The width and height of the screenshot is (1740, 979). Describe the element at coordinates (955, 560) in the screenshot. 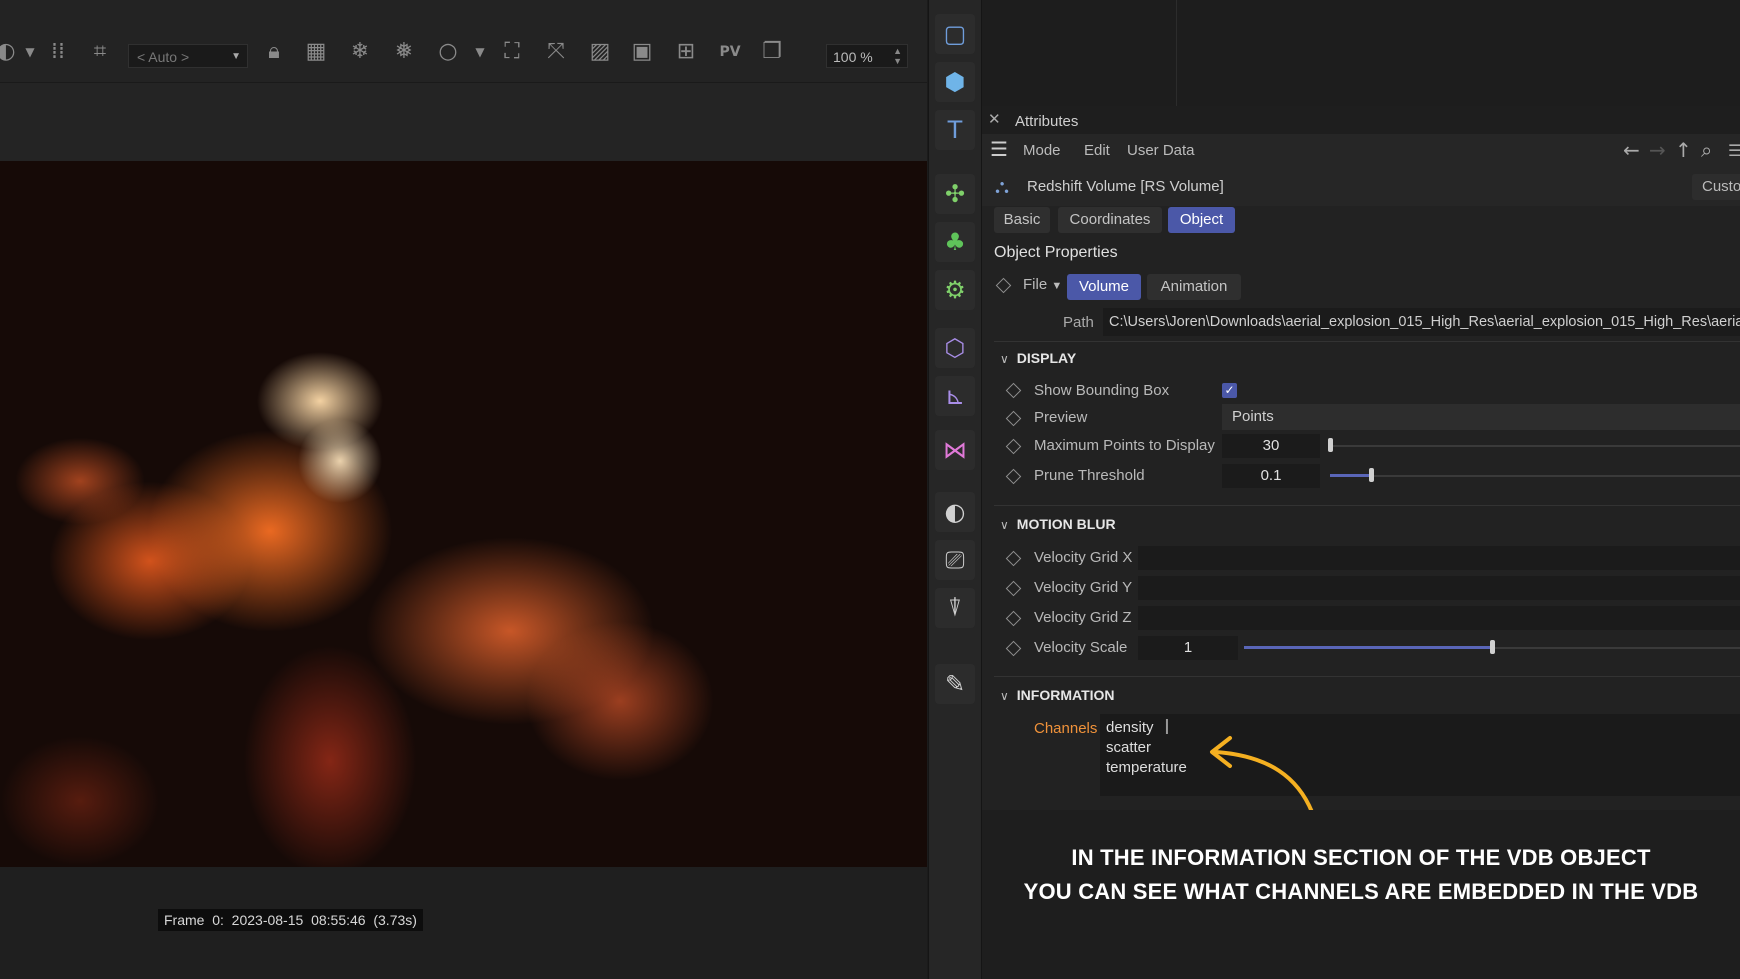

I see `camera-tool-icon: ⎚` at that location.